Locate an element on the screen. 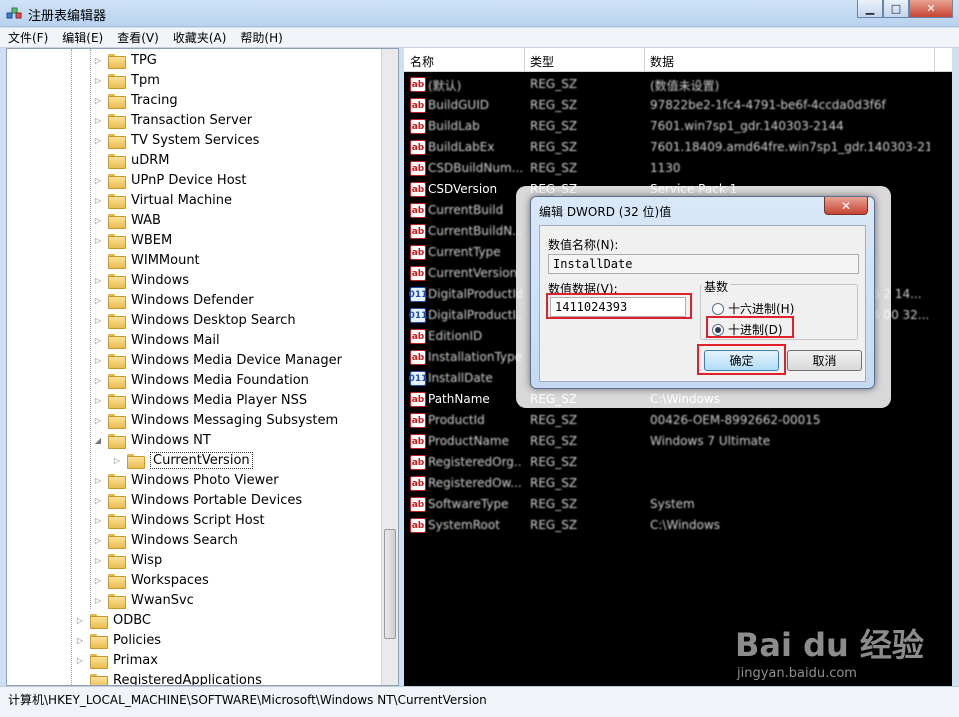  tree-item: ▷ Policies is located at coordinates (118, 640).